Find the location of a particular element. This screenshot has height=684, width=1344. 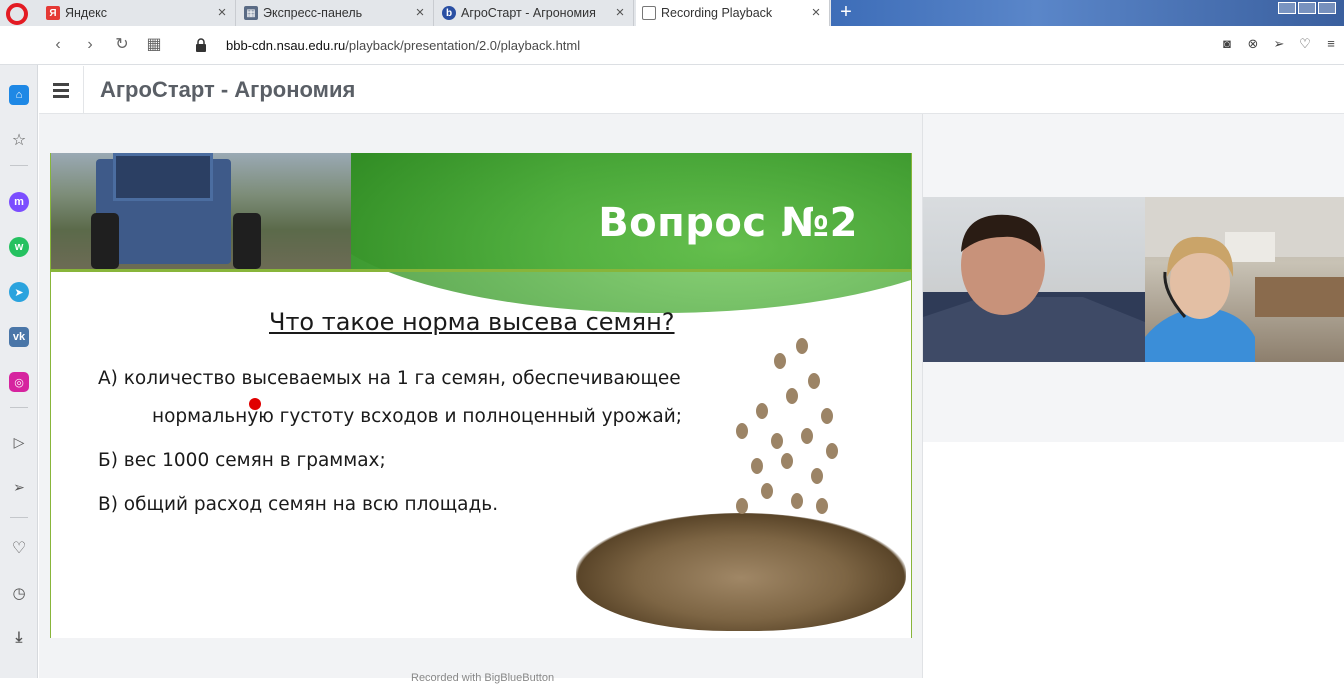

url-domain: bbb-cdn.nsau.edu.ru is located at coordinates (286, 45).